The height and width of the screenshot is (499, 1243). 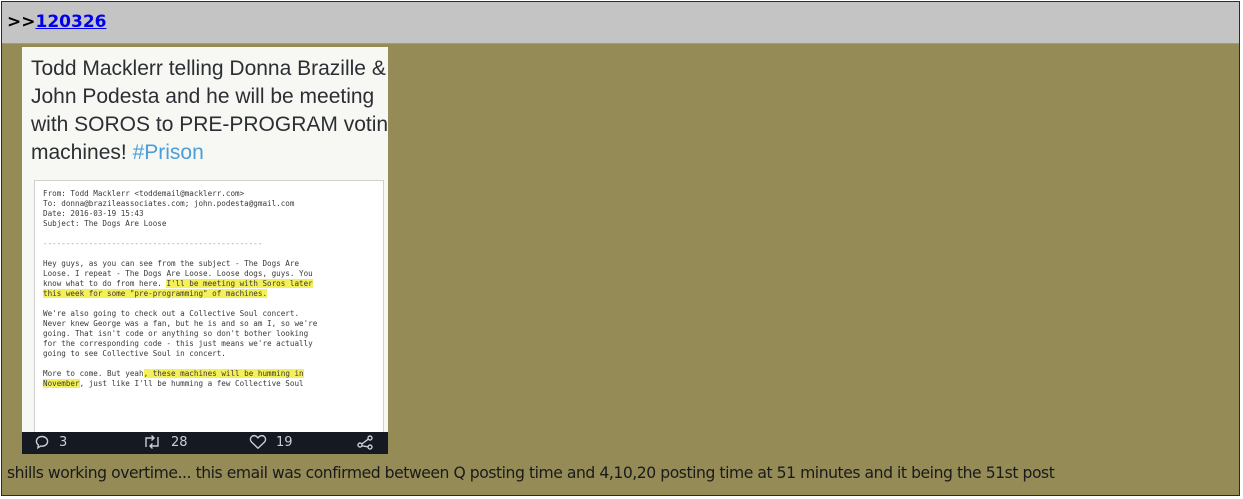 What do you see at coordinates (50, 442) in the screenshot?
I see `reply-action: 3` at bounding box center [50, 442].